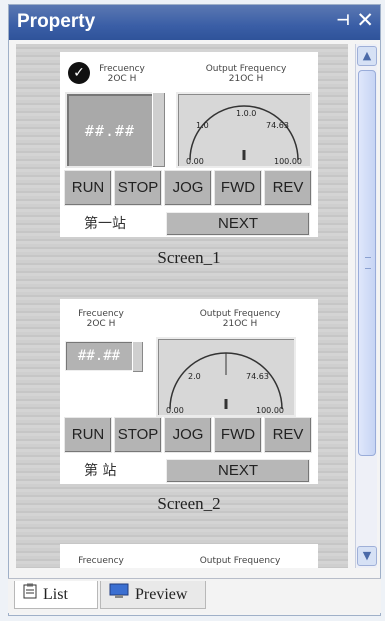 The height and width of the screenshot is (621, 385). I want to click on gauge-top-tick: 1.0.0, so click(246, 113).